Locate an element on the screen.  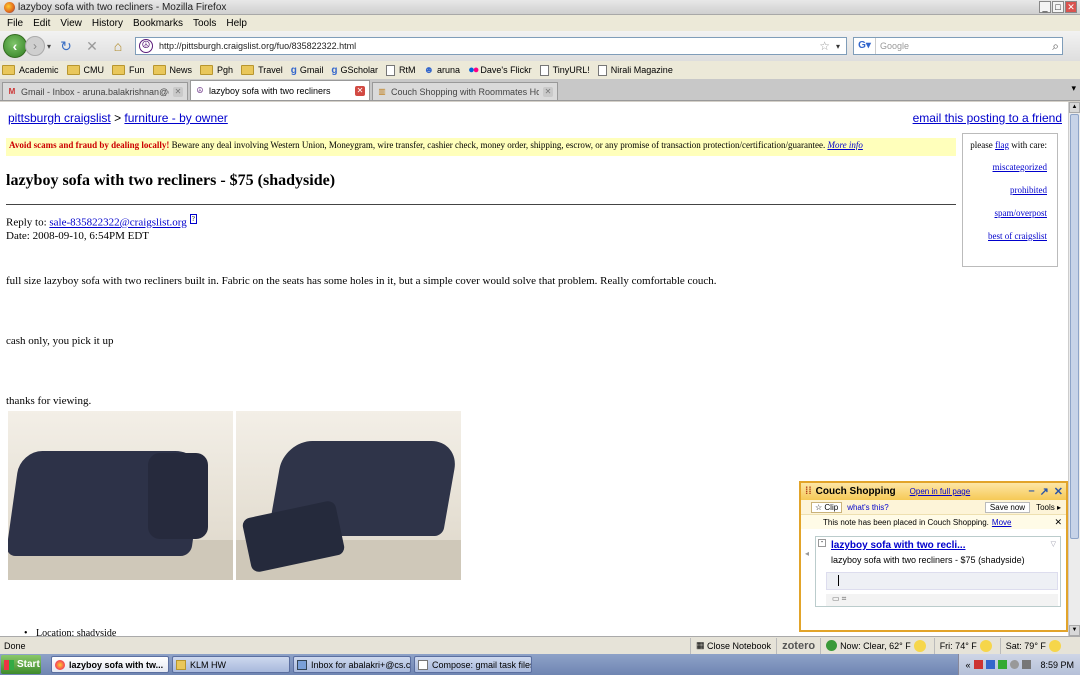
home-icon: ⌂ is located at coordinates (118, 46).